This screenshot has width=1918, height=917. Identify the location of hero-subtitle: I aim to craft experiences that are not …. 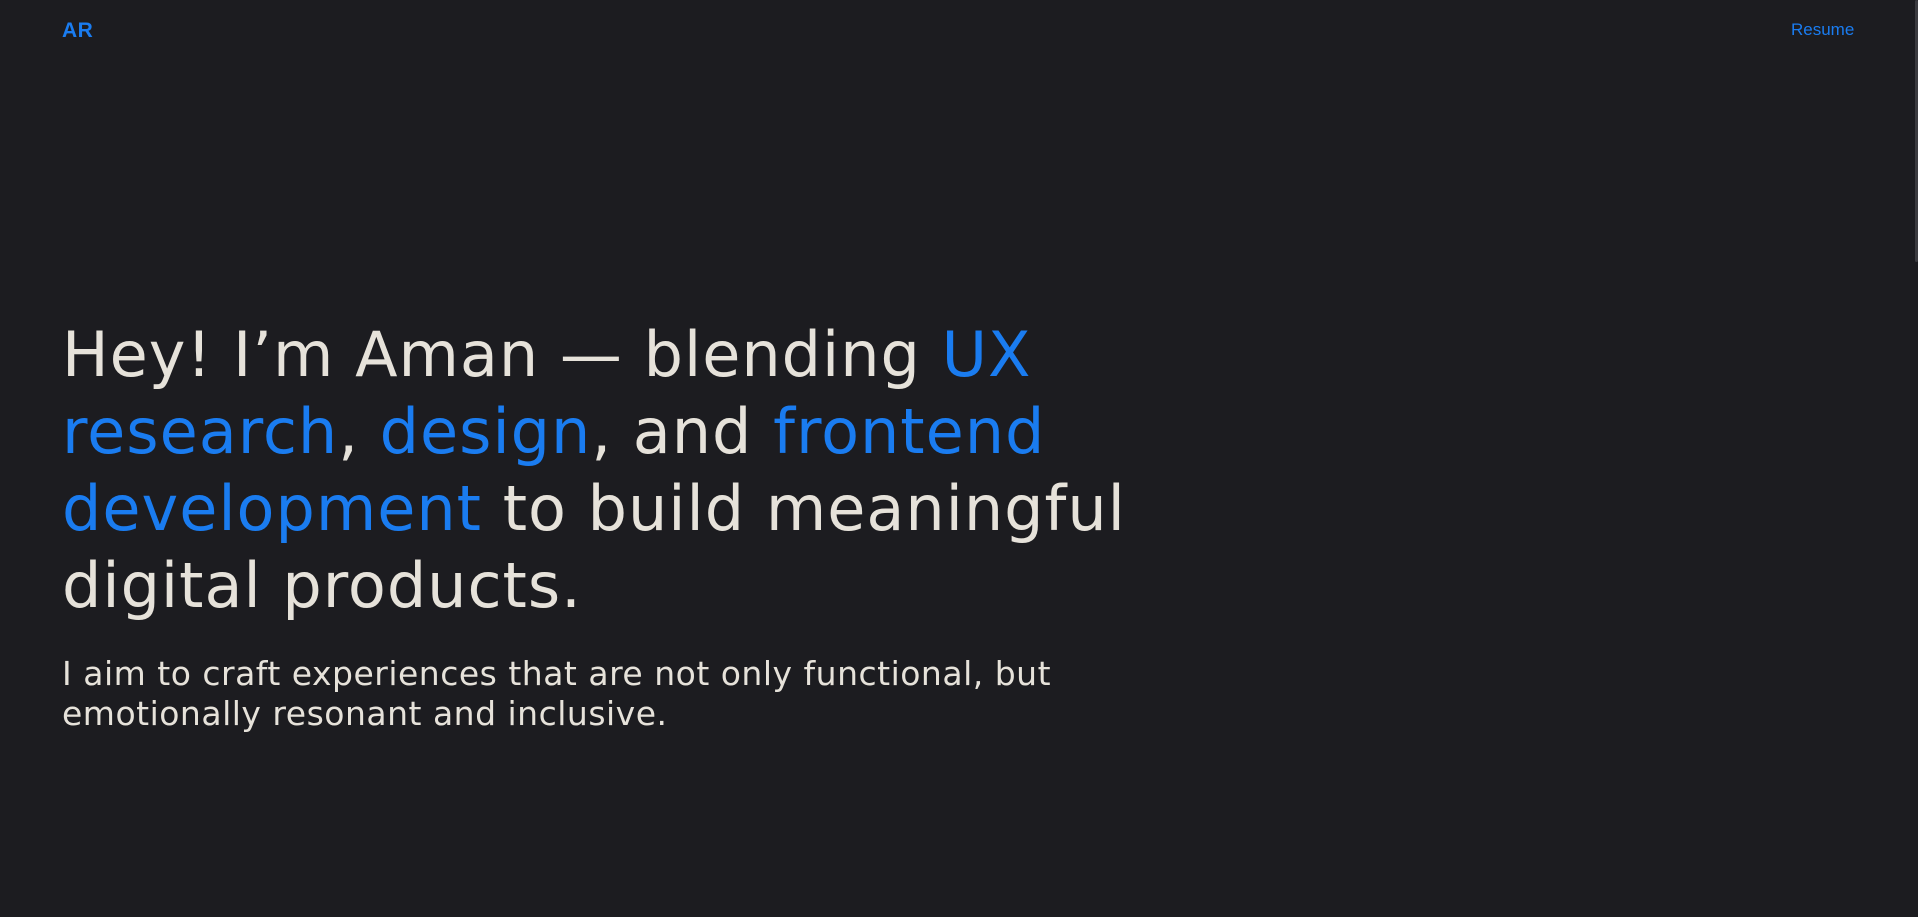
(557, 693).